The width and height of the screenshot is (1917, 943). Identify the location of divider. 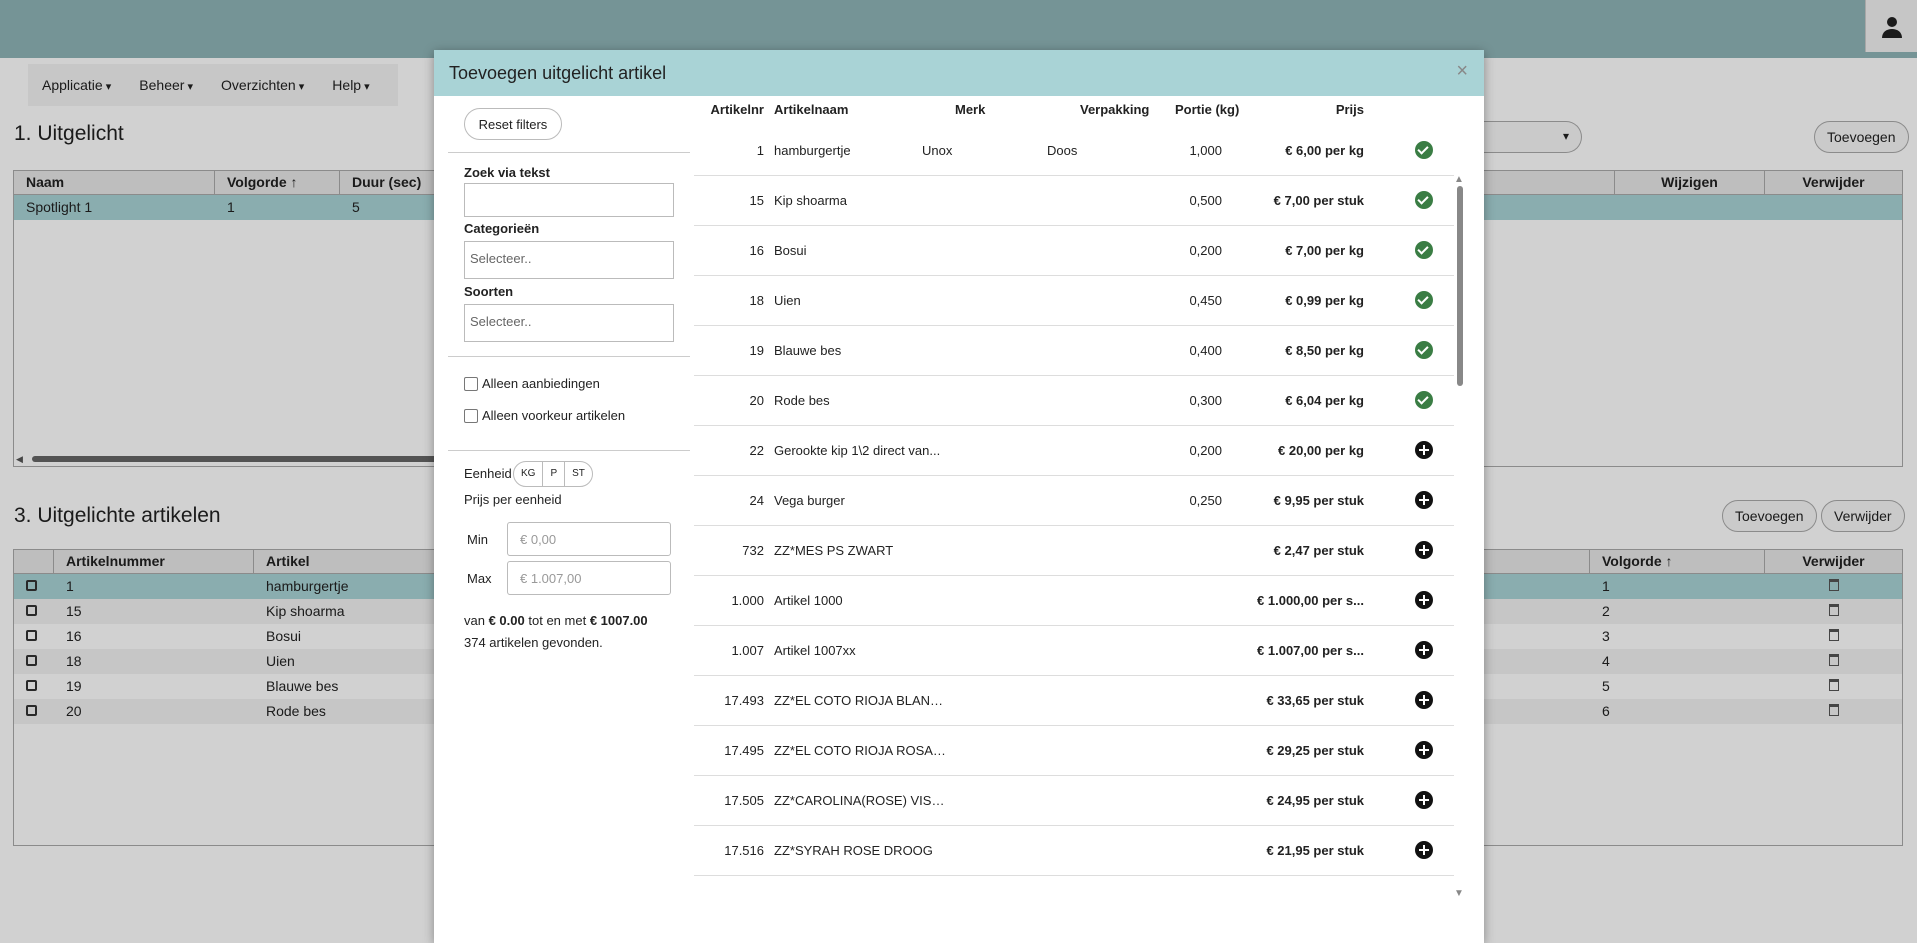
(569, 450).